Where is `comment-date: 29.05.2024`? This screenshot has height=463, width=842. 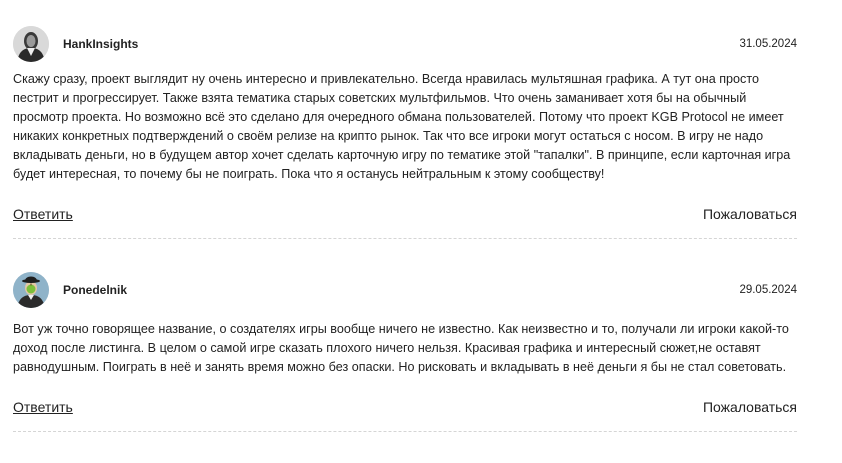
comment-date: 29.05.2024 is located at coordinates (768, 290).